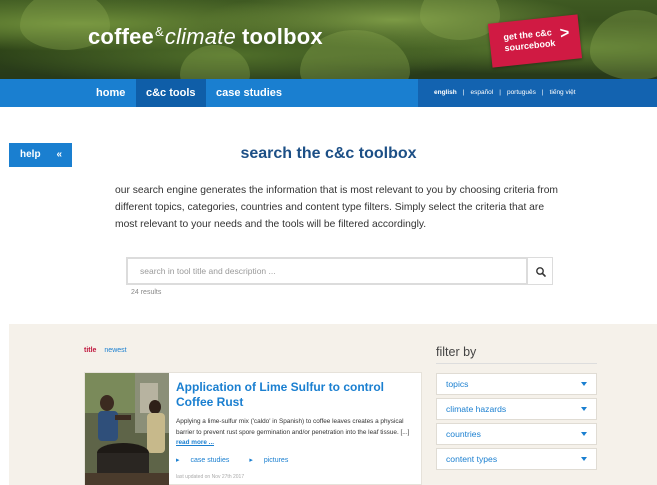 This screenshot has width=657, height=485. Describe the element at coordinates (282, 36) in the screenshot. I see `logo-toolbox: toolbox` at that location.